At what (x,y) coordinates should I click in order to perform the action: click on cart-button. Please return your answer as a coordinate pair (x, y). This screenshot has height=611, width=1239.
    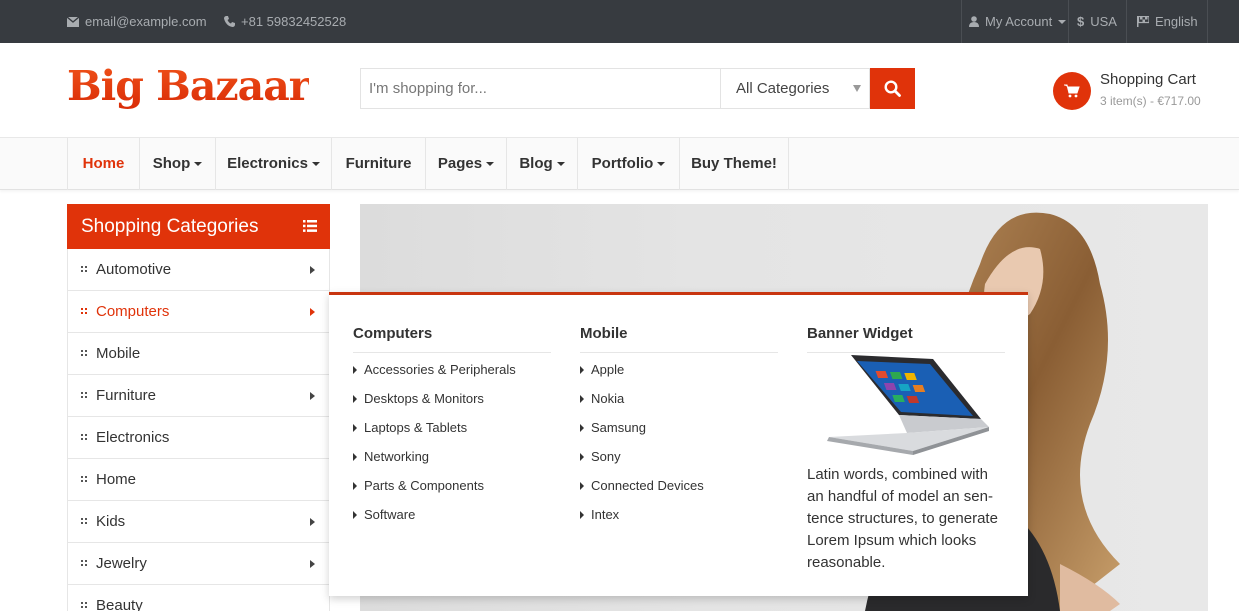
    Looking at the image, I should click on (1072, 91).